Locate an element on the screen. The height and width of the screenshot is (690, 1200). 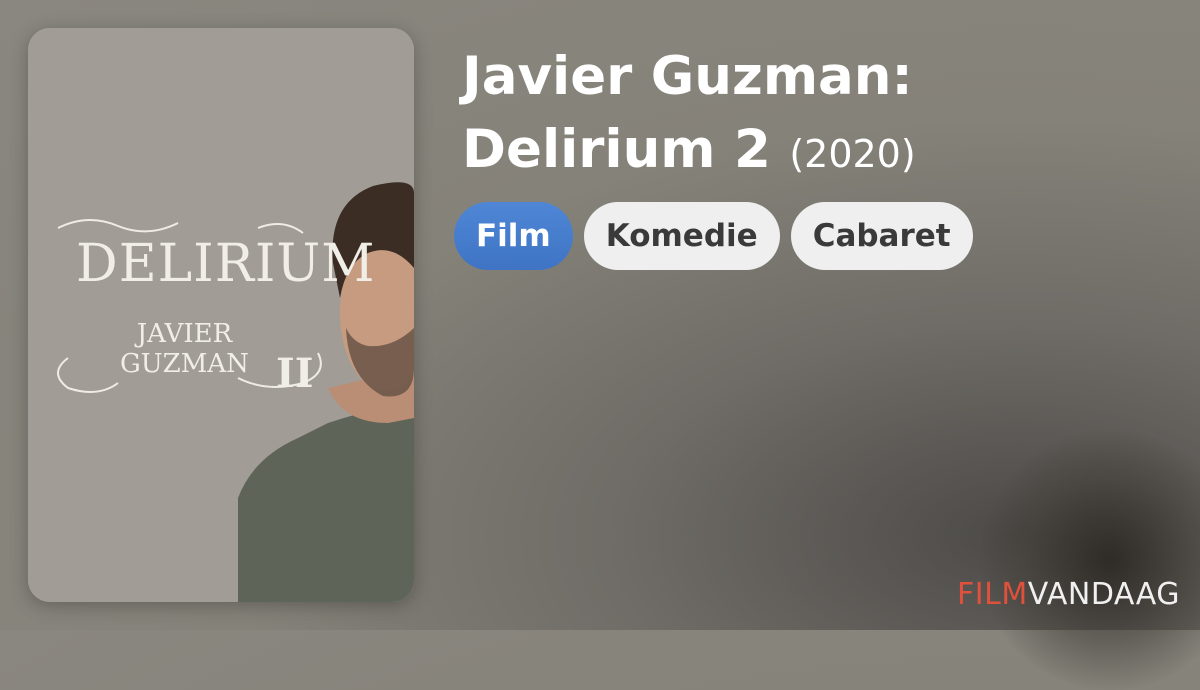
genre-tags: Film Komedie Cabaret is located at coordinates (713, 236).